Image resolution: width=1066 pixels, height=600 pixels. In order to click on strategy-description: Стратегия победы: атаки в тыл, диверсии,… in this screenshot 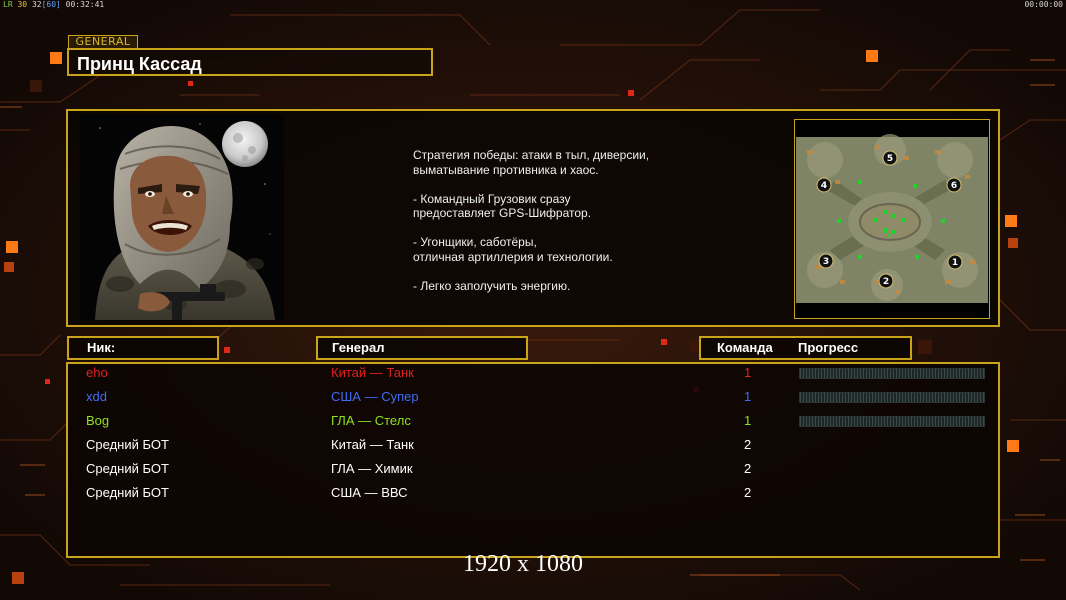, I will do `click(563, 228)`.